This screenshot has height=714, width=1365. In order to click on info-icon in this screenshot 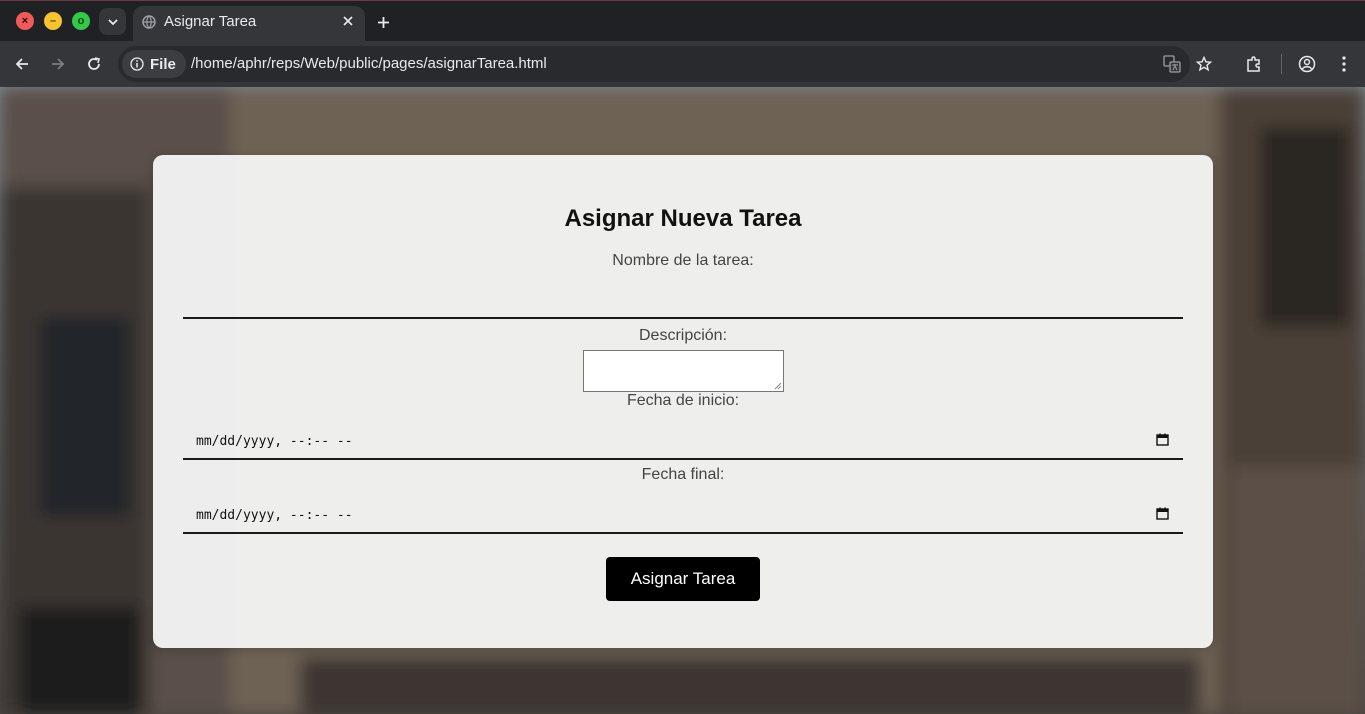, I will do `click(137, 64)`.